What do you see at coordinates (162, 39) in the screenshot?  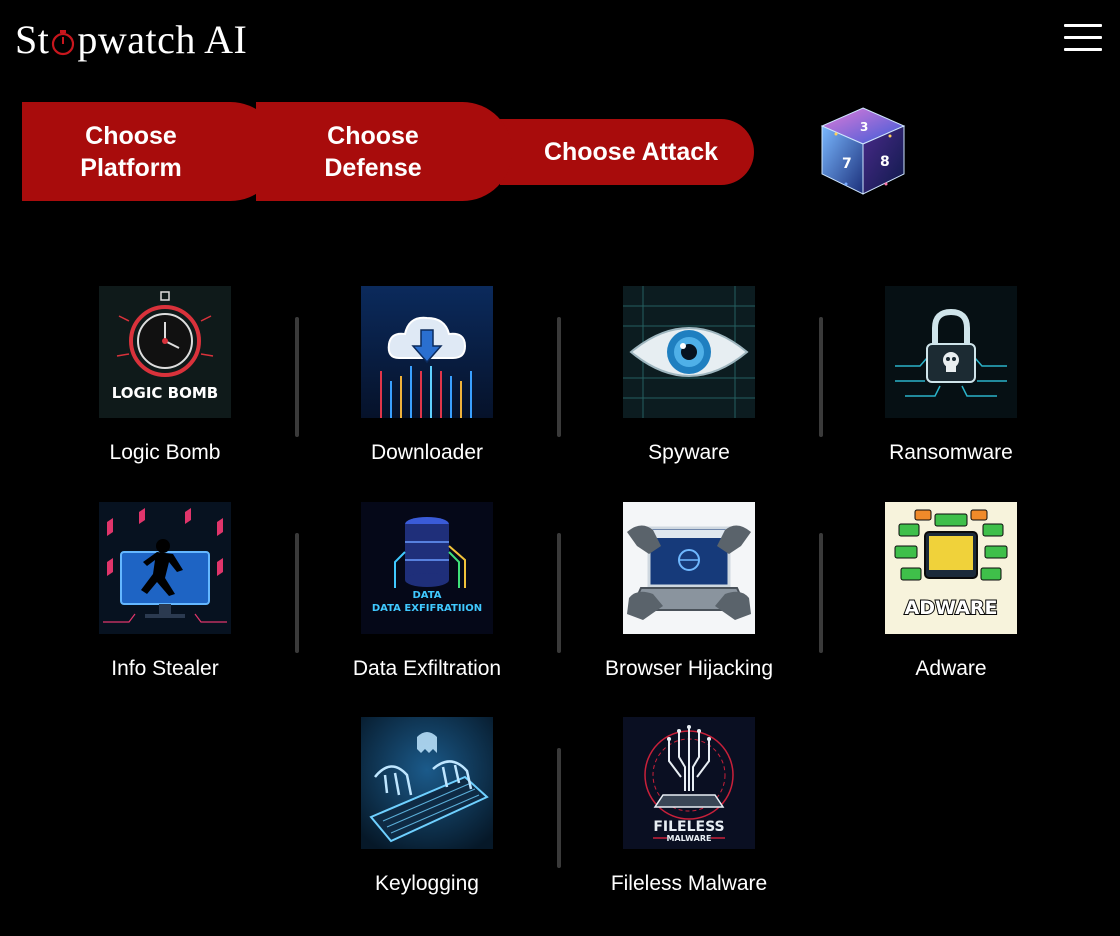 I see `logo-text-end: pwatch AI` at bounding box center [162, 39].